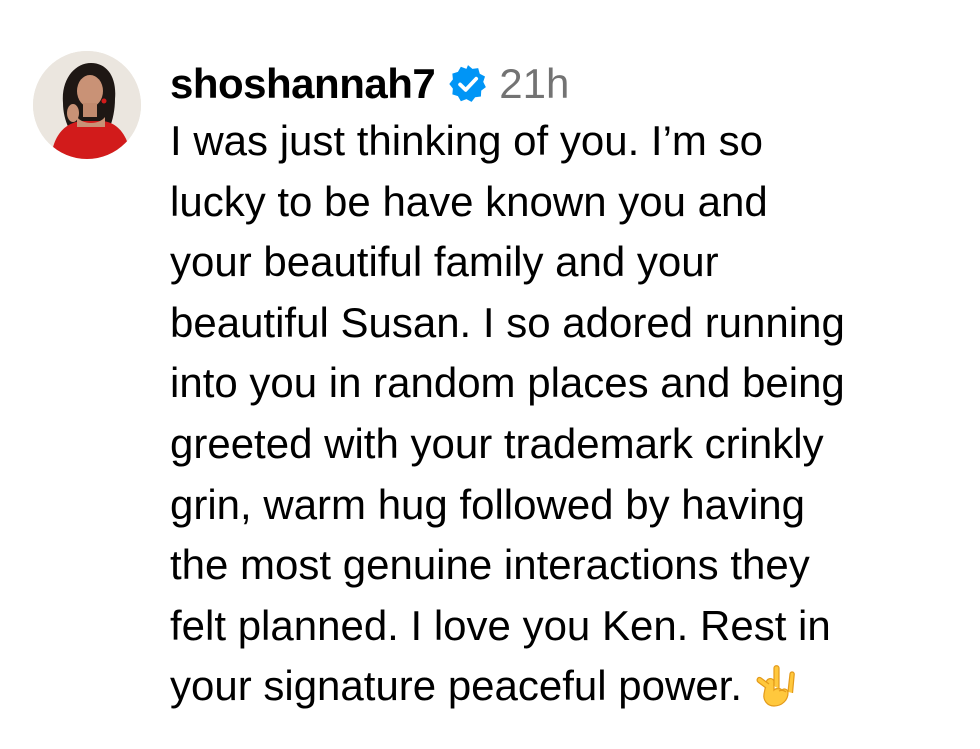 The image size is (980, 749). I want to click on avatar, so click(87, 105).